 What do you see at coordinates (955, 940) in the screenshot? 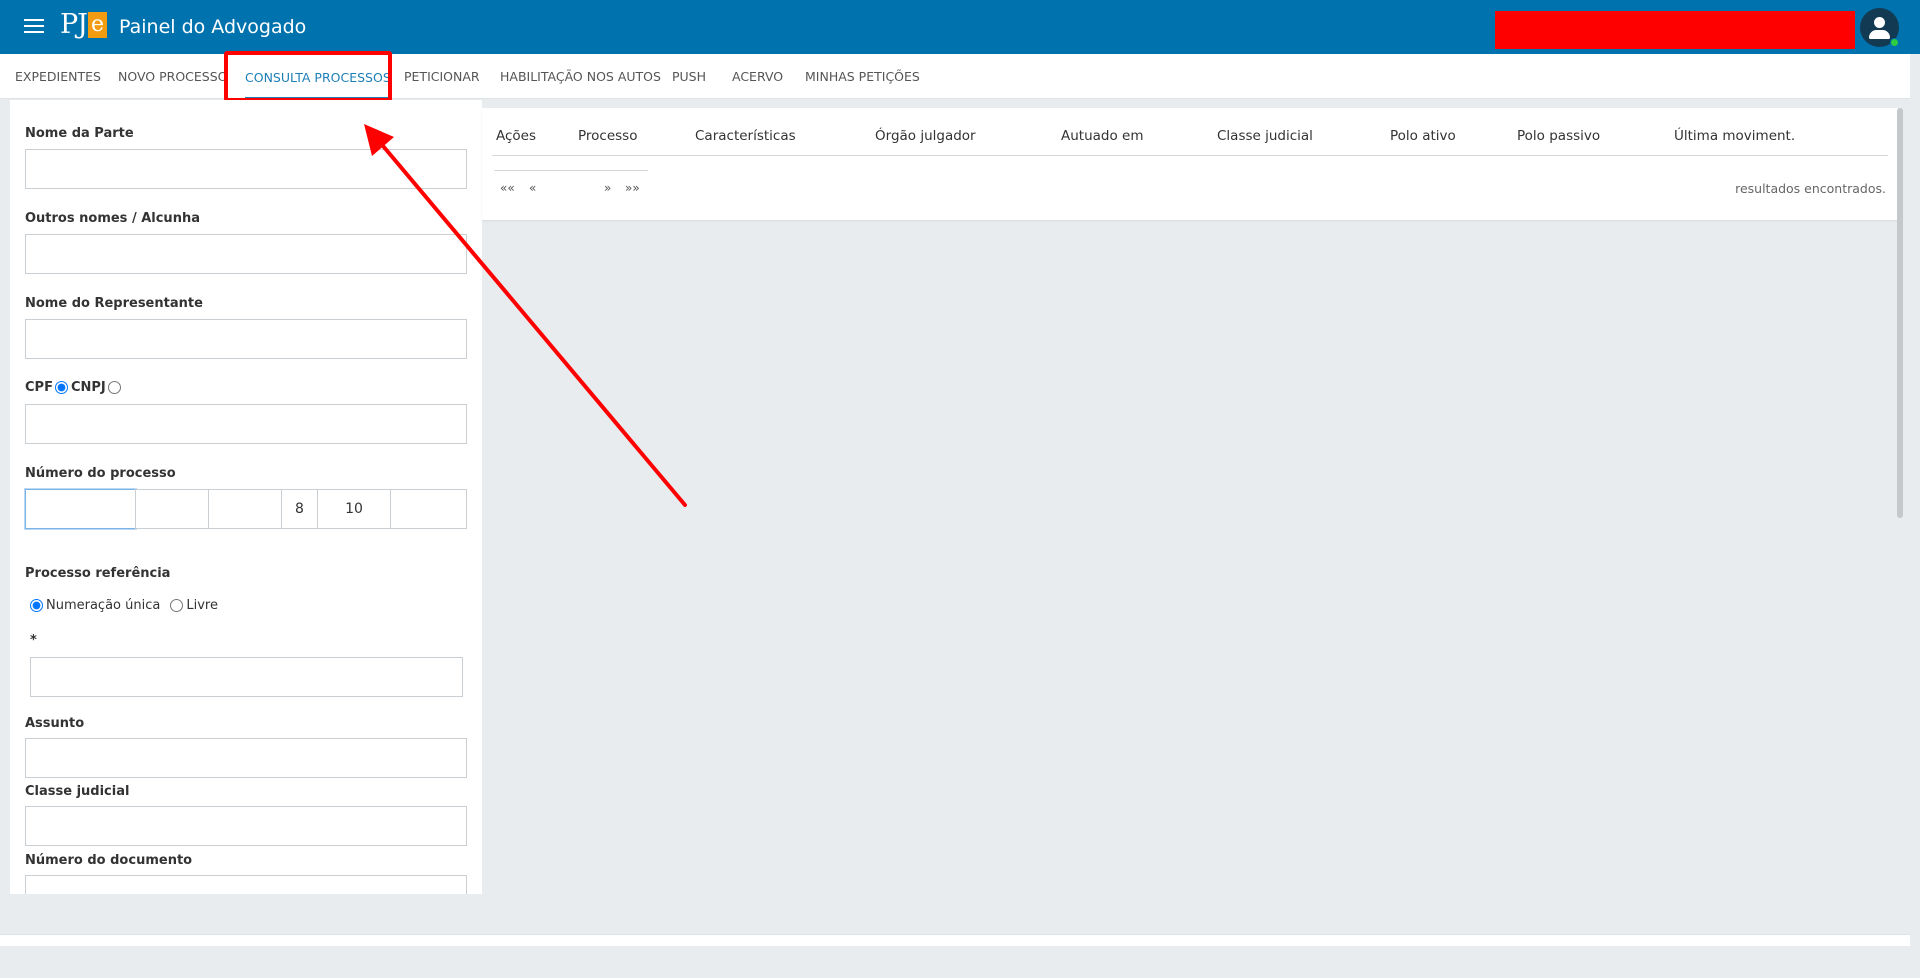
I see `bottom-bar` at bounding box center [955, 940].